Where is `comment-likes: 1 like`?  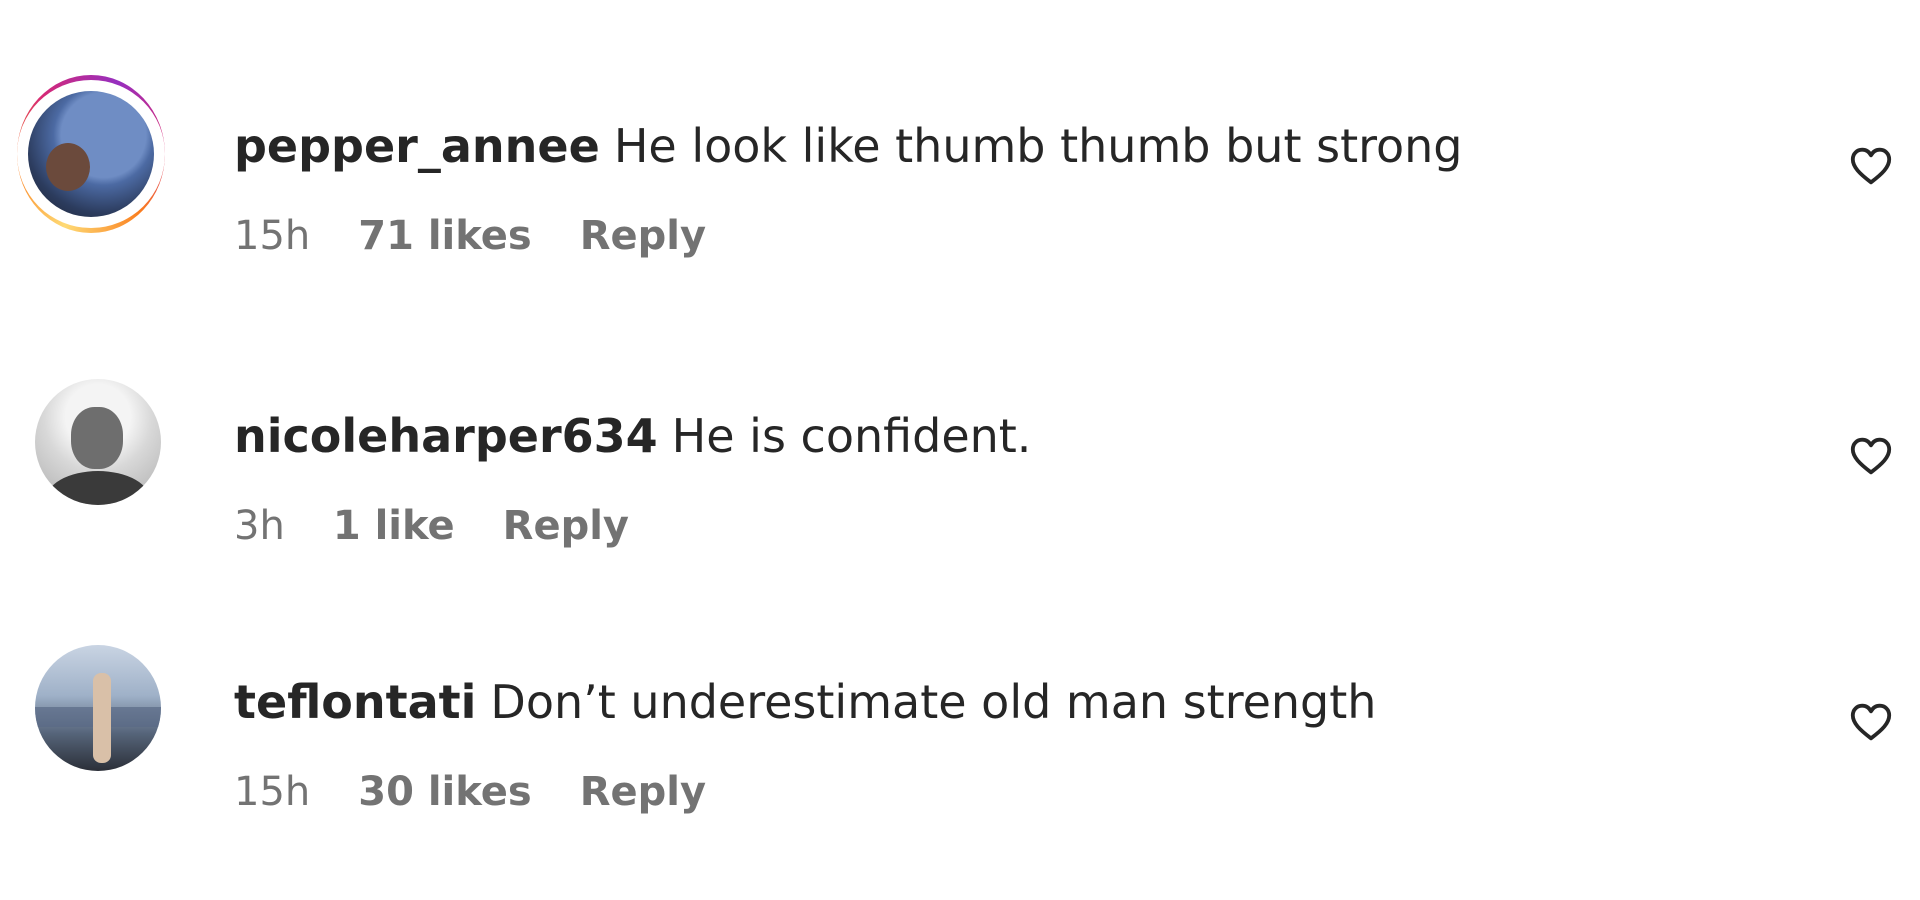 comment-likes: 1 like is located at coordinates (394, 526).